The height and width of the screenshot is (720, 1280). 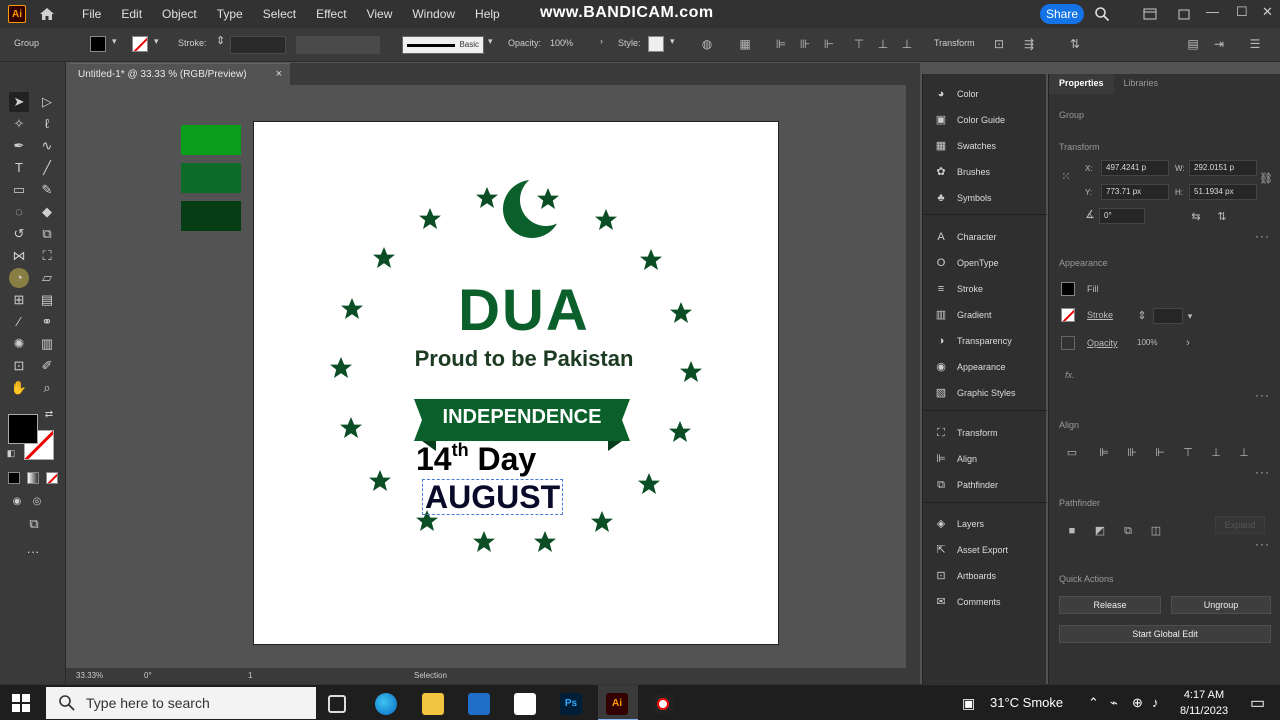 I want to click on stroke-weight-field, so click(x=258, y=45).